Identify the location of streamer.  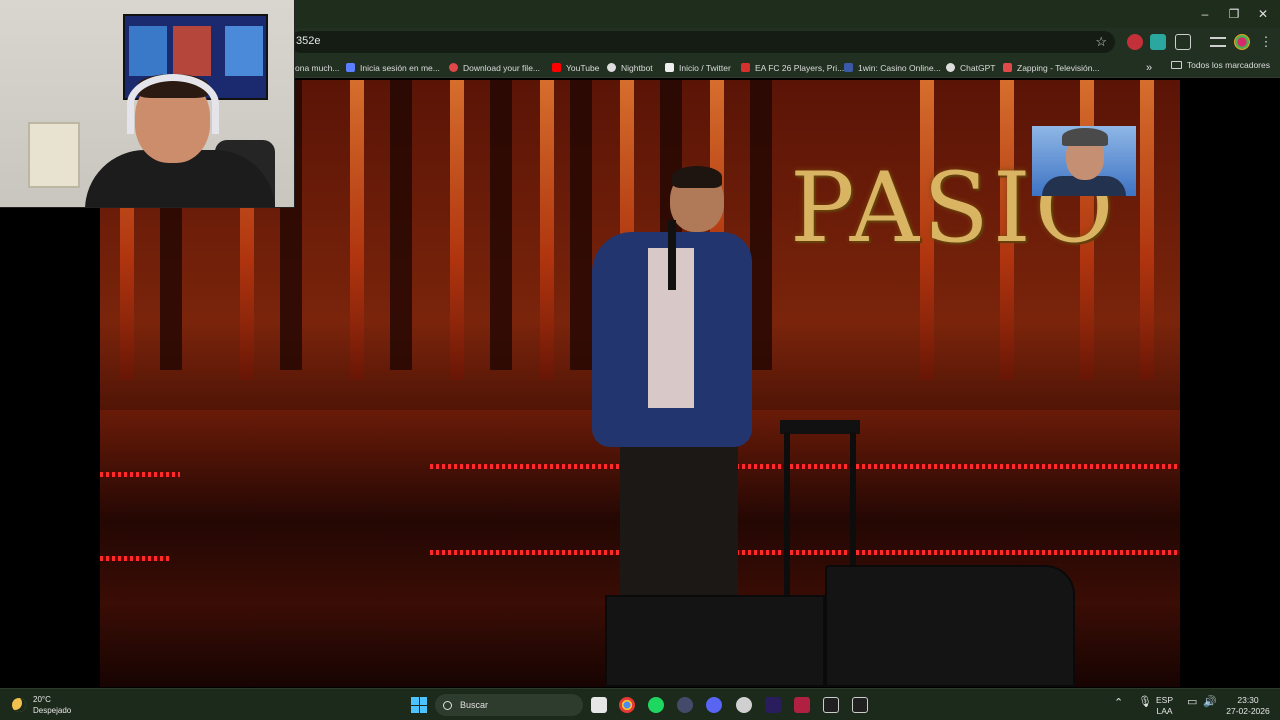
(180, 138).